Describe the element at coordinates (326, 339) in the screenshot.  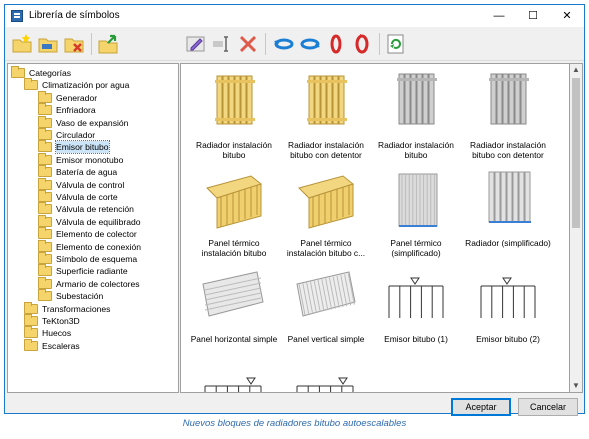
I see `symbol-caption: Panel vertical simple` at that location.